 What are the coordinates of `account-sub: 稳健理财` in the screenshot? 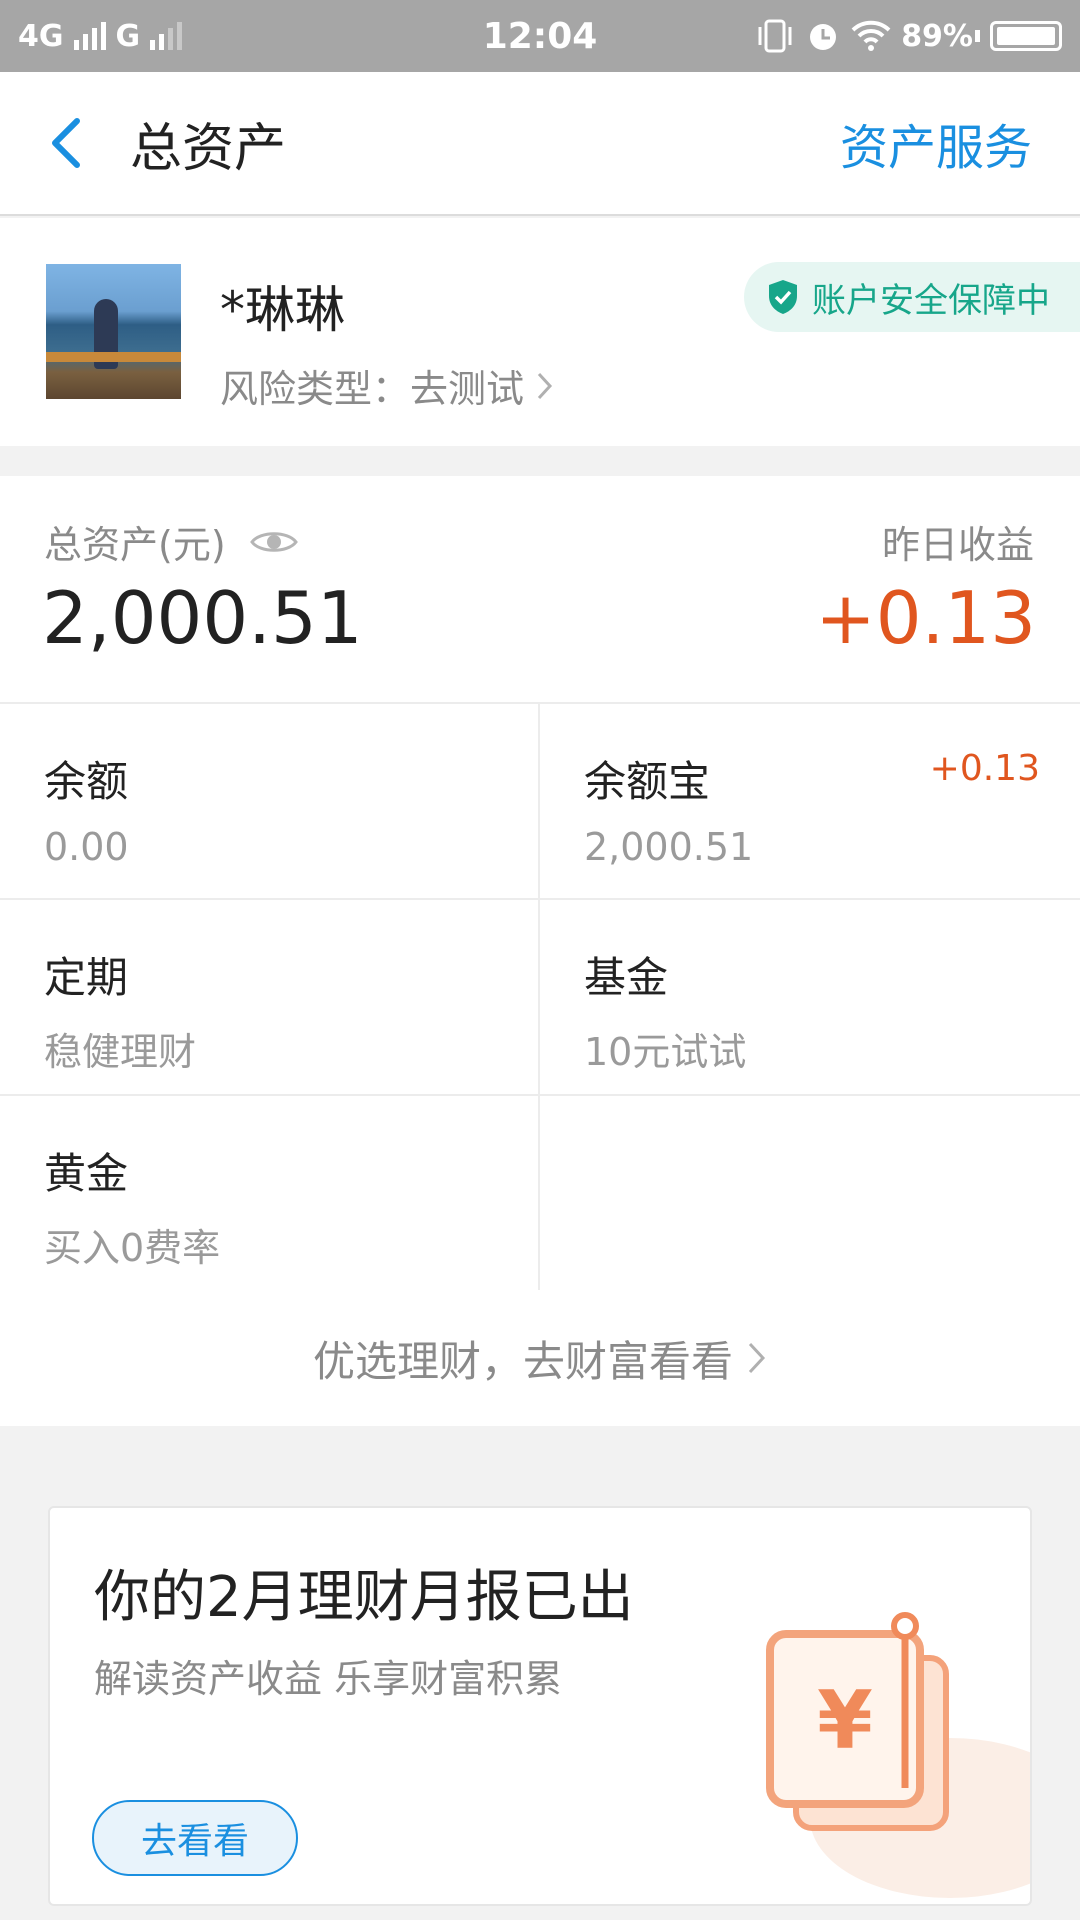 It's located at (120, 1052).